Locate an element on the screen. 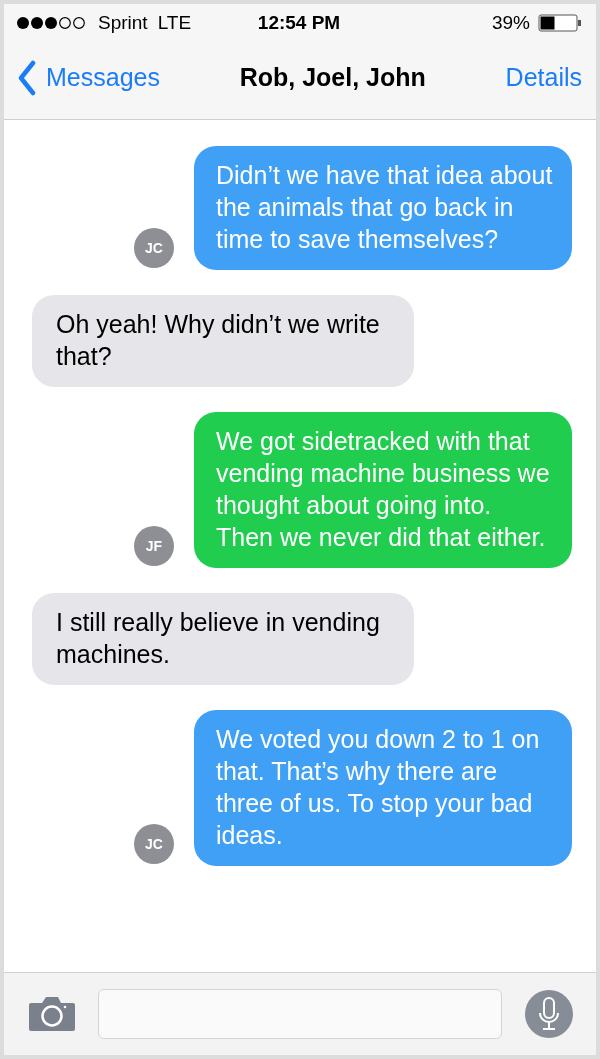 The height and width of the screenshot is (1059, 600). message-bubble: We got sidetracked with that vending machine business we thought about going into. Then we never did that either. is located at coordinates (383, 490).